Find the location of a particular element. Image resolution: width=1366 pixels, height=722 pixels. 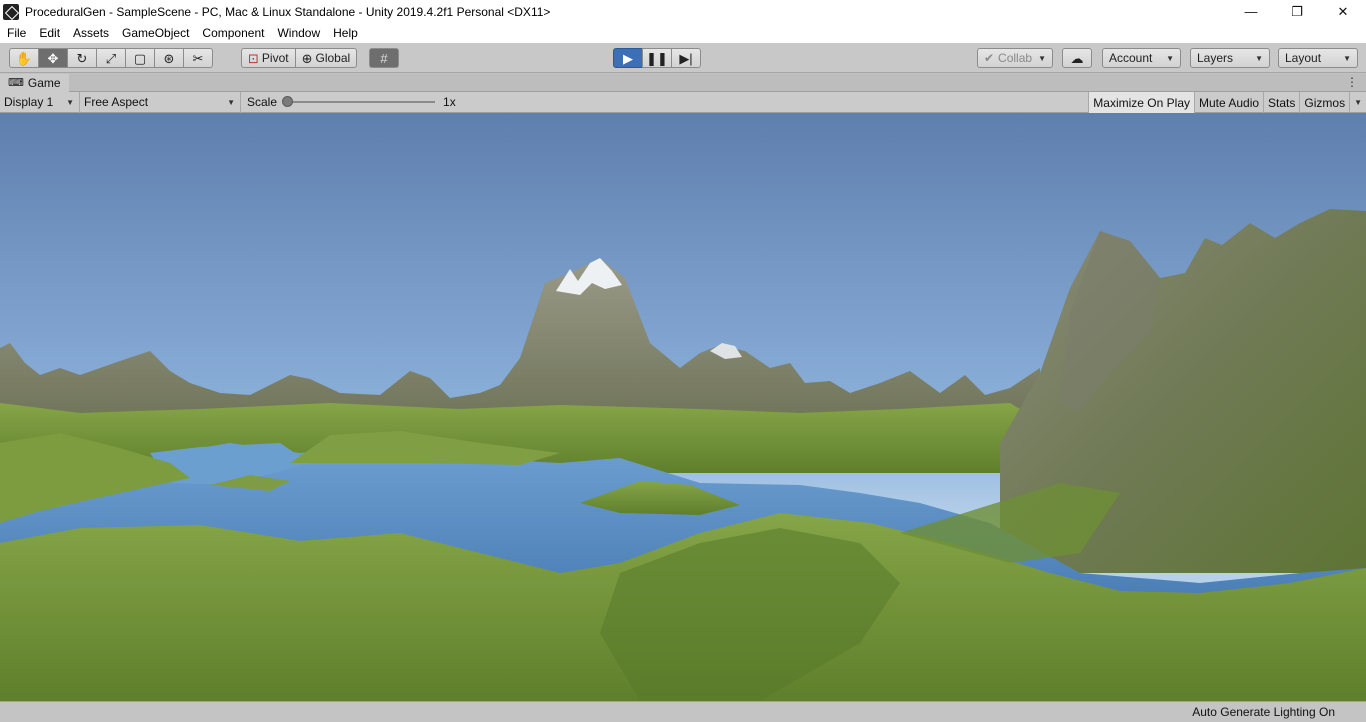

scale-icon: ⤢ is located at coordinates (111, 58).